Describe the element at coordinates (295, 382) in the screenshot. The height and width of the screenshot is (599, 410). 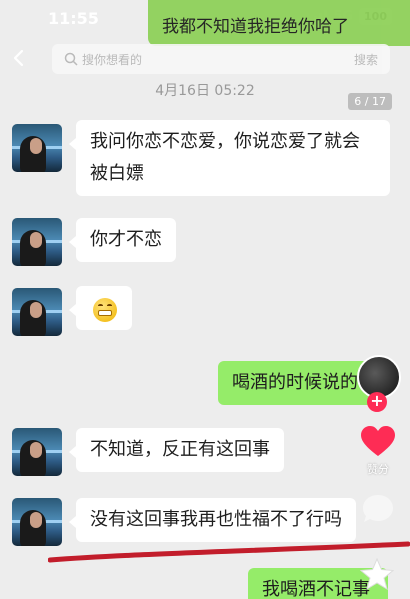
I see `message-text: 喝酒的时候说的` at that location.